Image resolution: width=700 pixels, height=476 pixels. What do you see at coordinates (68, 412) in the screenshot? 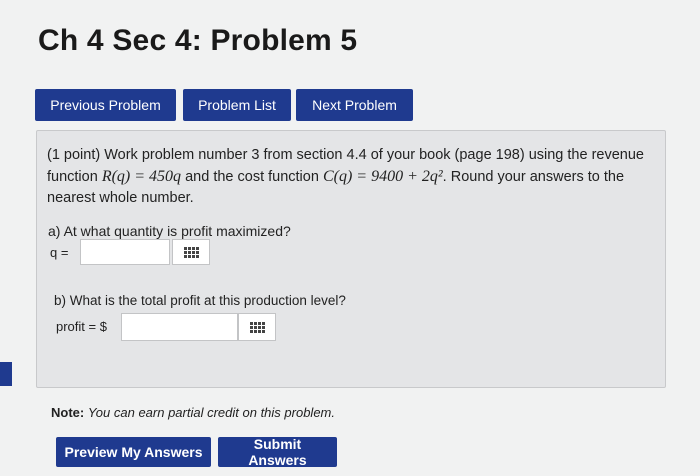
I see `note-label: Note:` at bounding box center [68, 412].